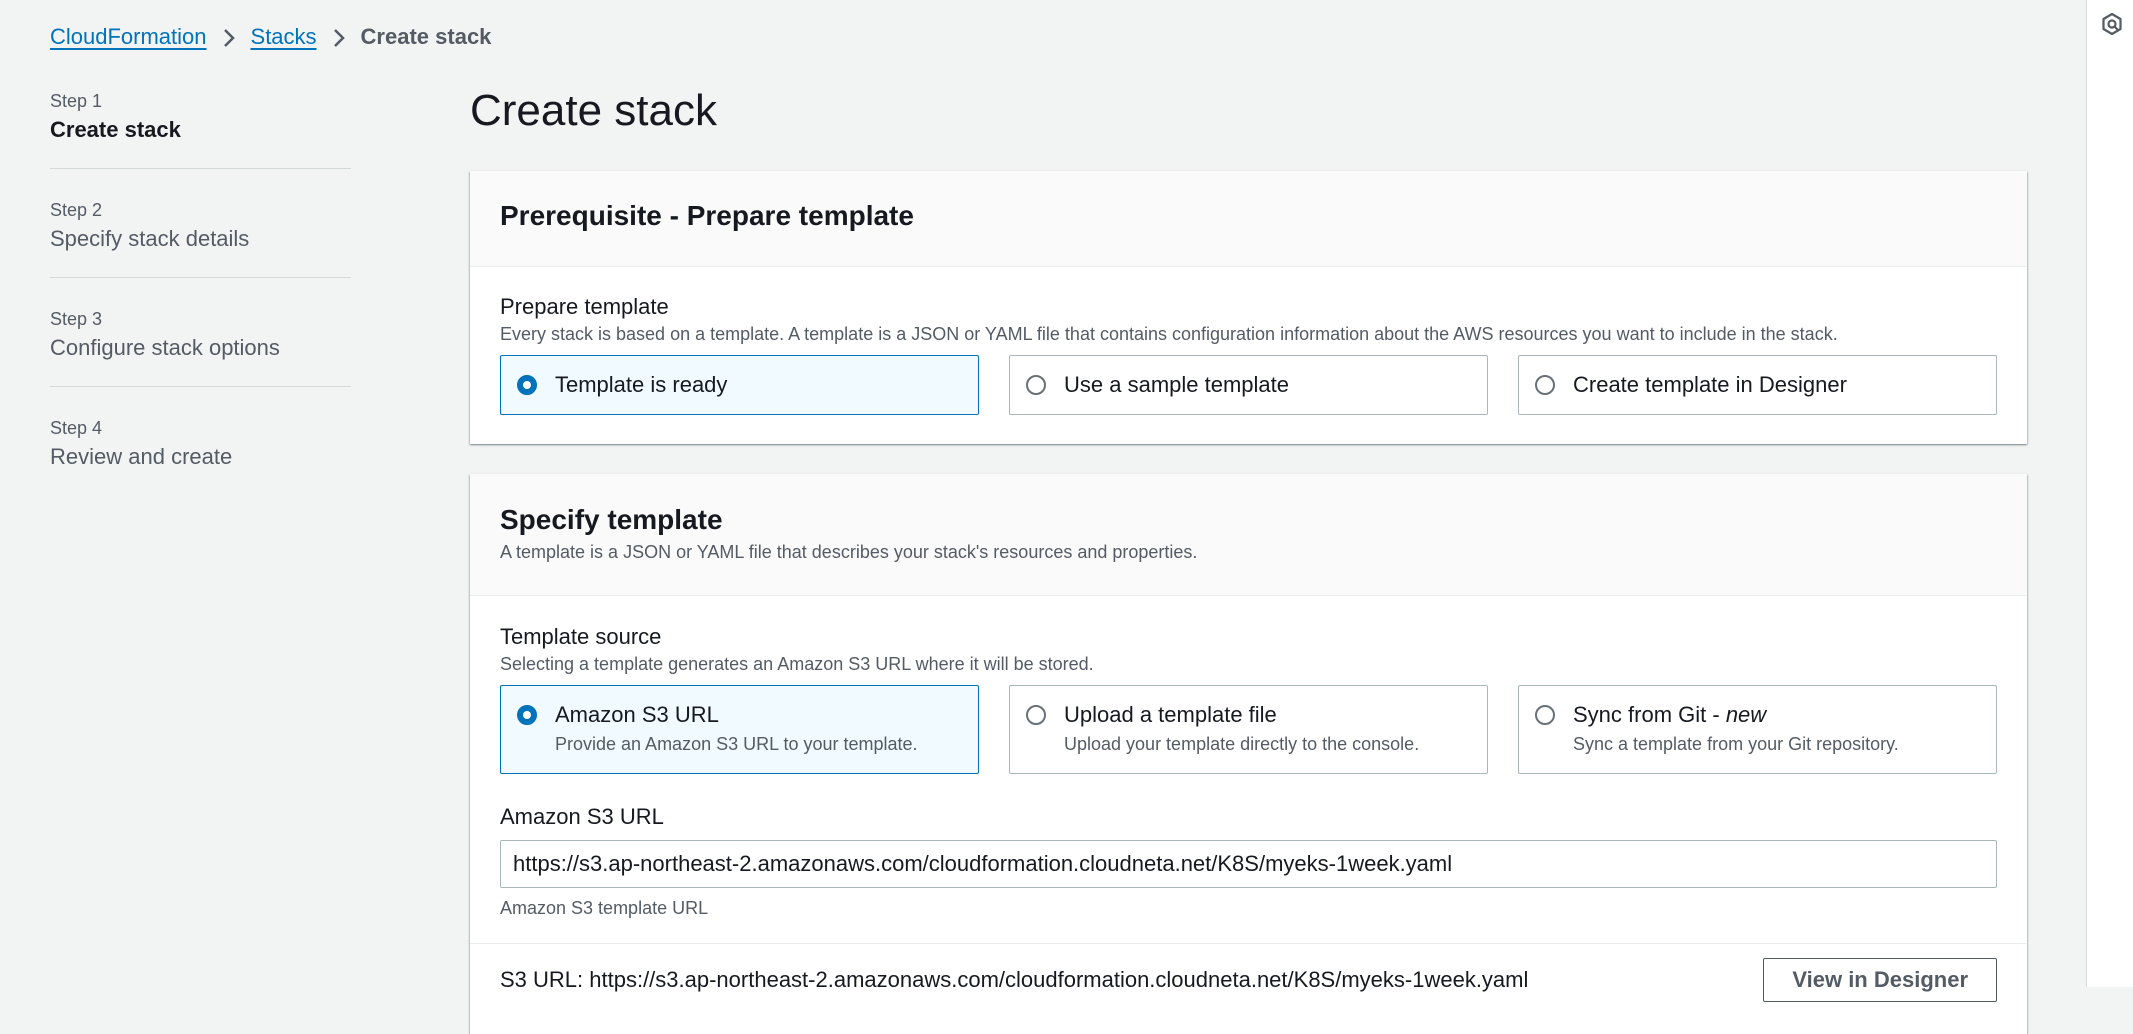 The image size is (2133, 1034). What do you see at coordinates (581, 636) in the screenshot?
I see `template-source-label: Template source` at bounding box center [581, 636].